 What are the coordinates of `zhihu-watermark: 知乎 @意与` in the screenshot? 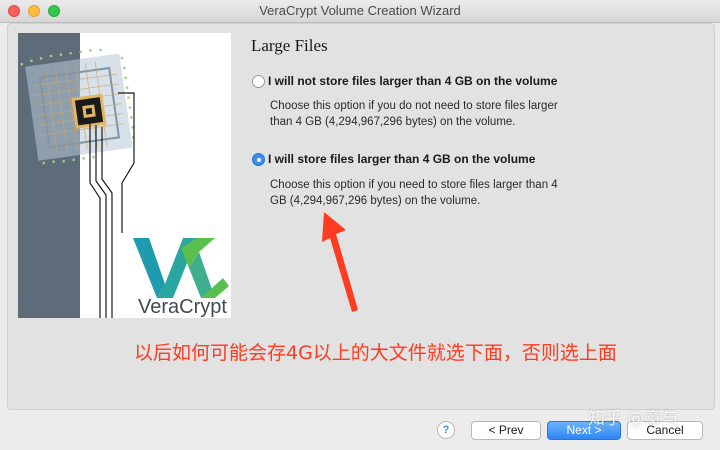 It's located at (633, 419).